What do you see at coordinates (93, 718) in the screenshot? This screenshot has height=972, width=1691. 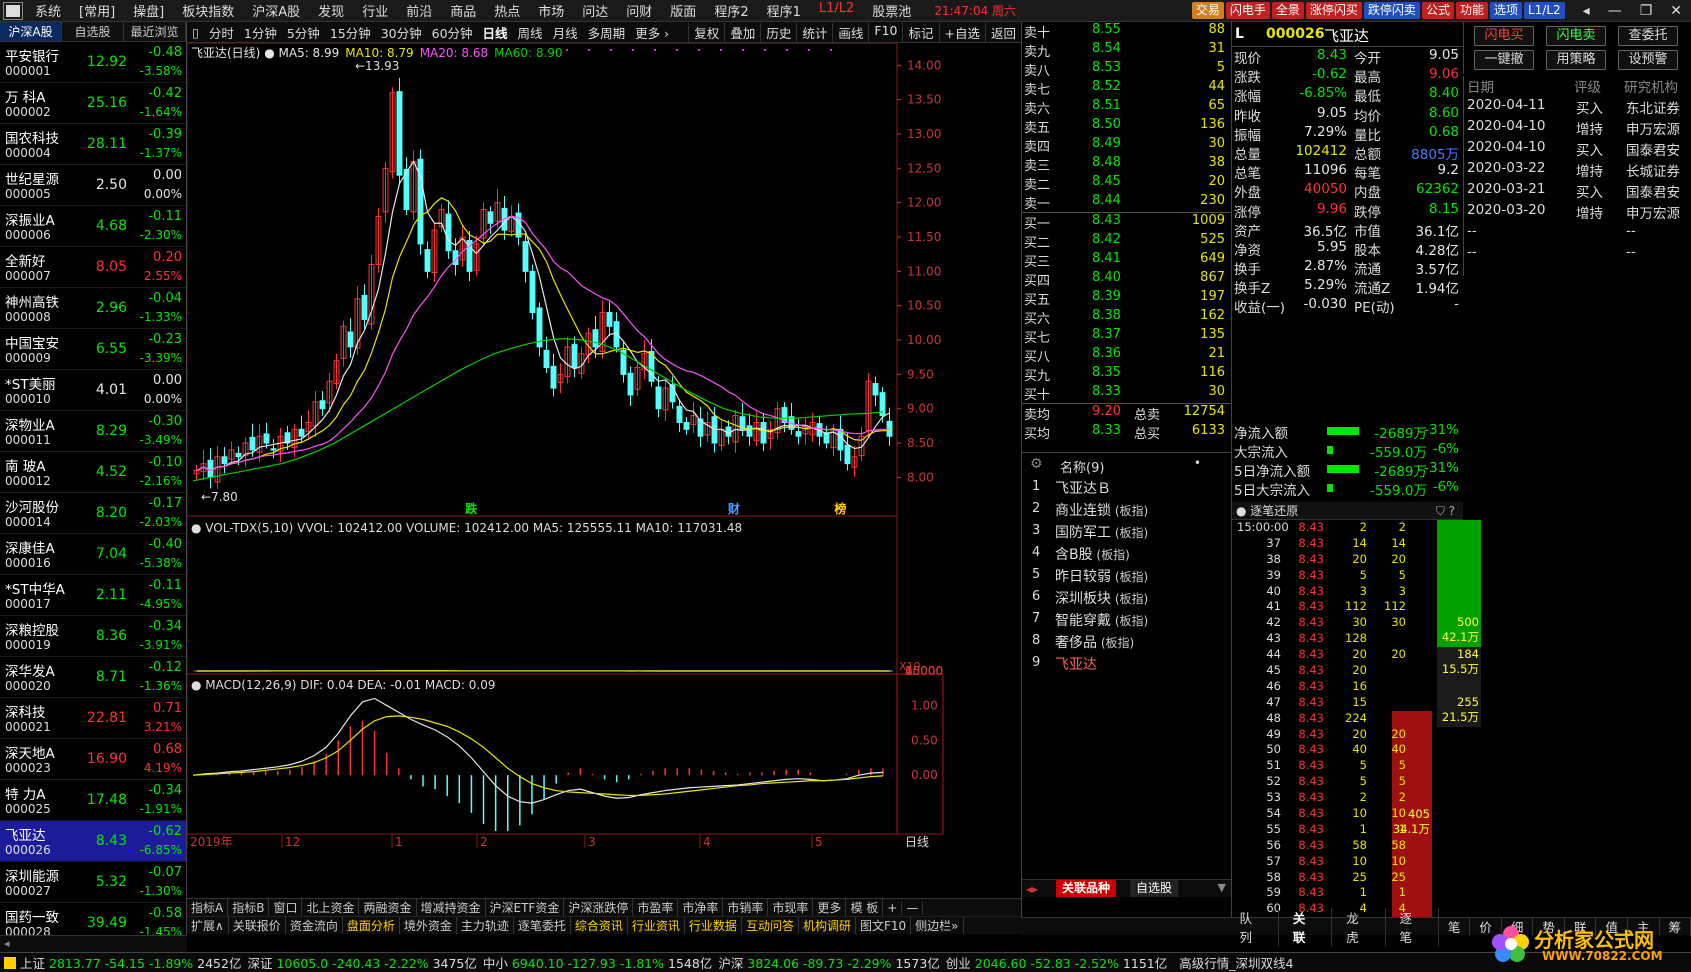 I see `stock-row: 深科技 000021 22.81 0.71 3.21%` at bounding box center [93, 718].